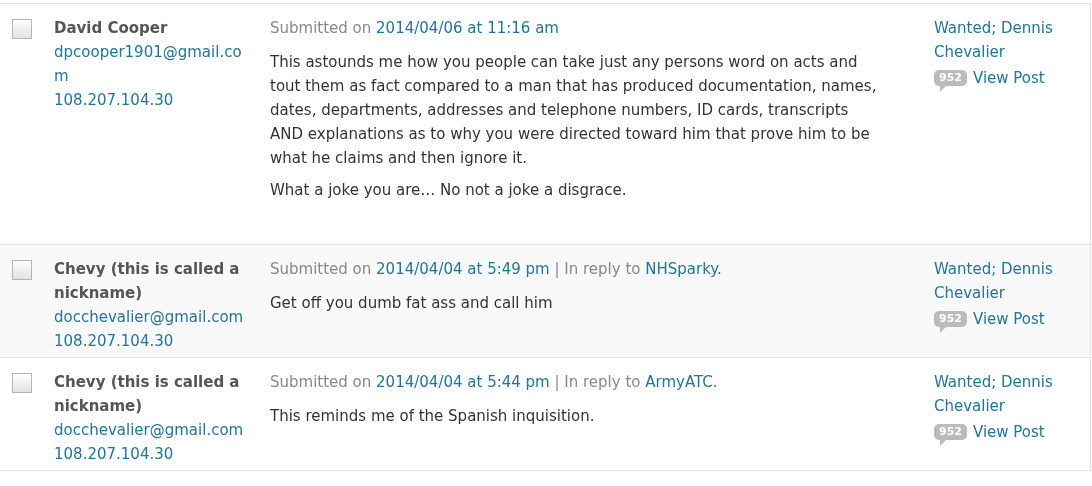 The height and width of the screenshot is (486, 1092). What do you see at coordinates (433, 416) in the screenshot?
I see `comment-text: This reminds me of the Spanish inquisition.` at bounding box center [433, 416].